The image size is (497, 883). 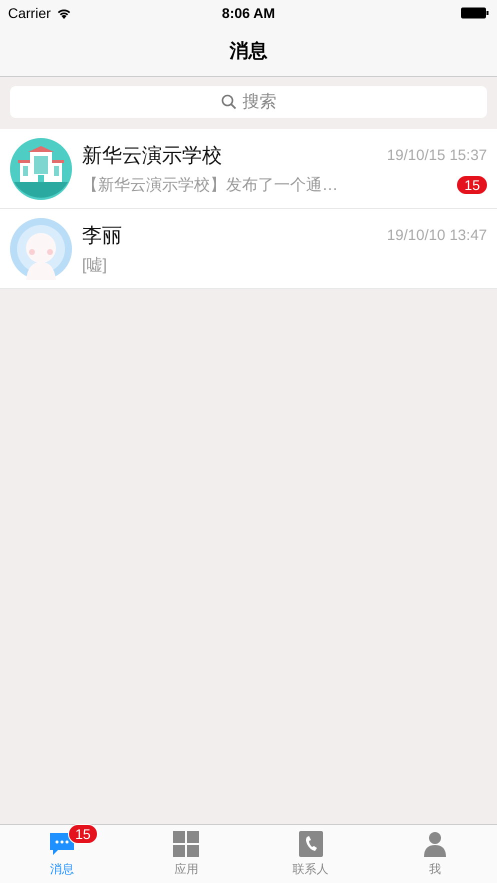 What do you see at coordinates (310, 844) in the screenshot?
I see `phone-book-icon` at bounding box center [310, 844].